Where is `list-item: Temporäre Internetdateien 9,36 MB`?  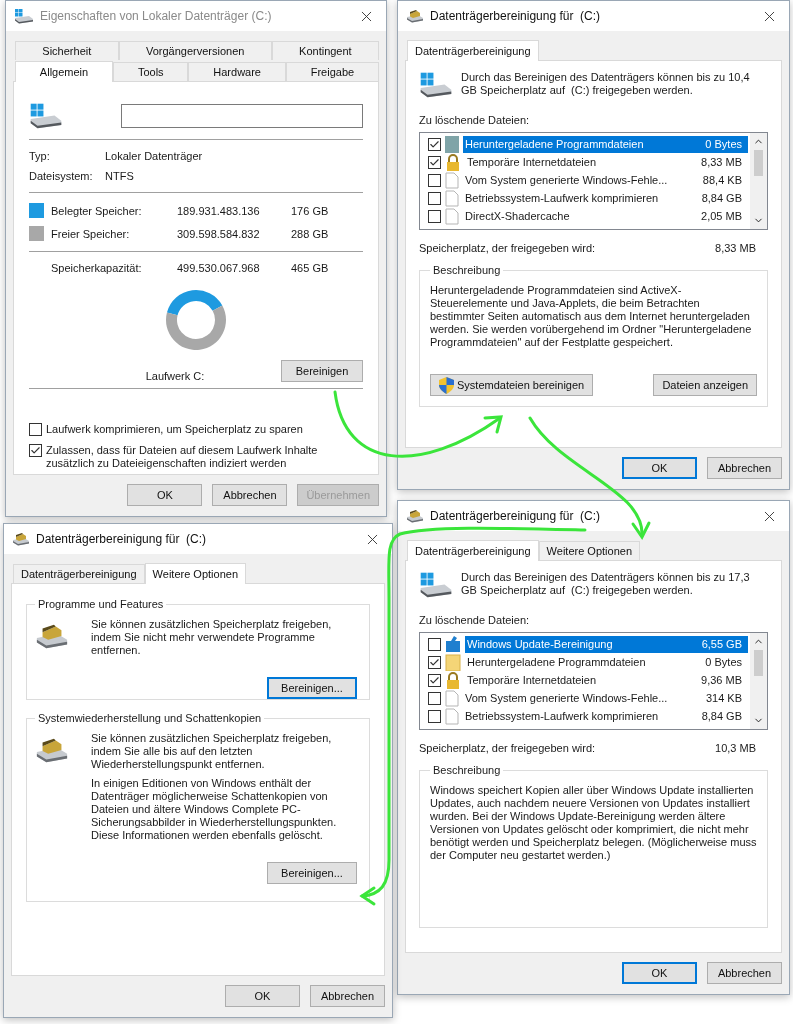 list-item: Temporäre Internetdateien 9,36 MB is located at coordinates (606, 680).